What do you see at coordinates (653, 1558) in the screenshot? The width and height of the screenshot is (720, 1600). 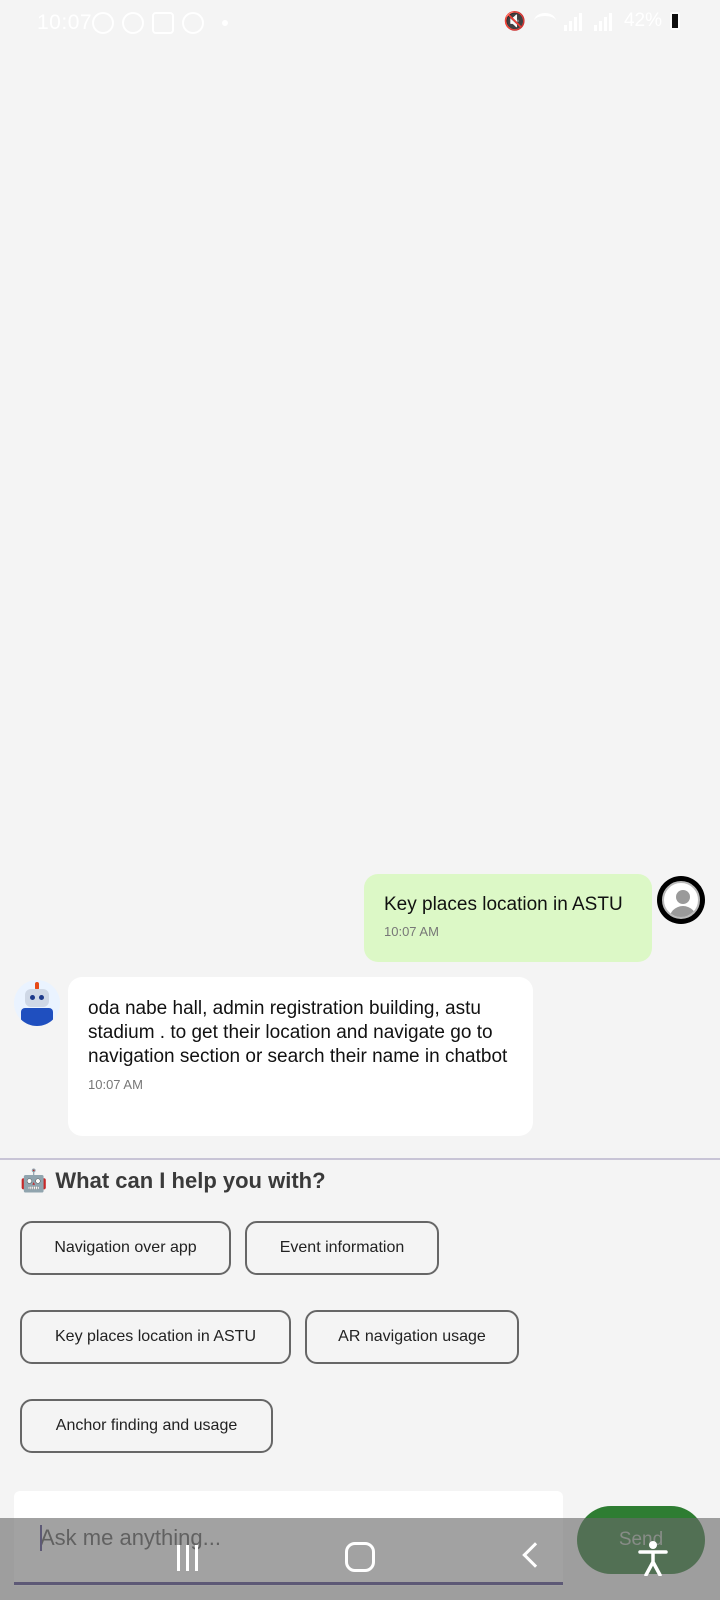 I see `accessibility-icon` at bounding box center [653, 1558].